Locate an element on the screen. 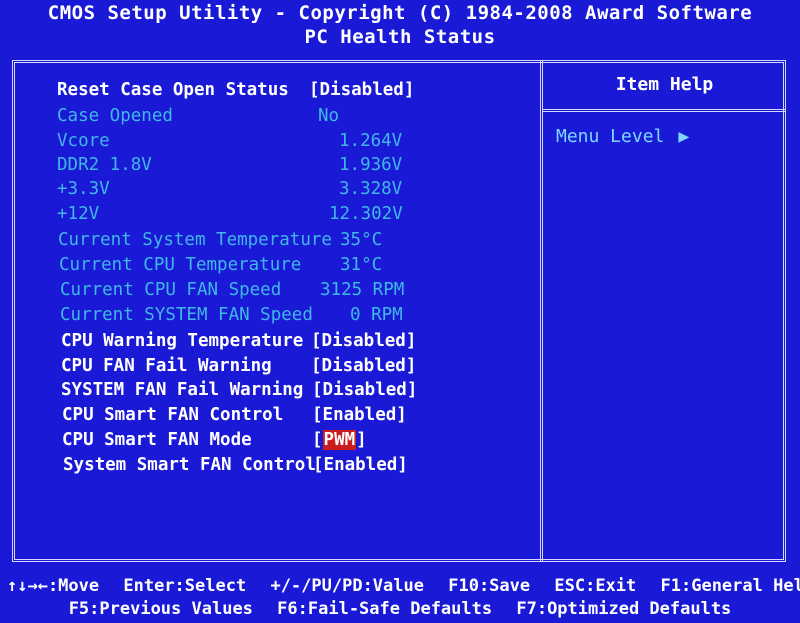 This screenshot has width=800, height=623. readout-value: 31°C is located at coordinates (361, 265).